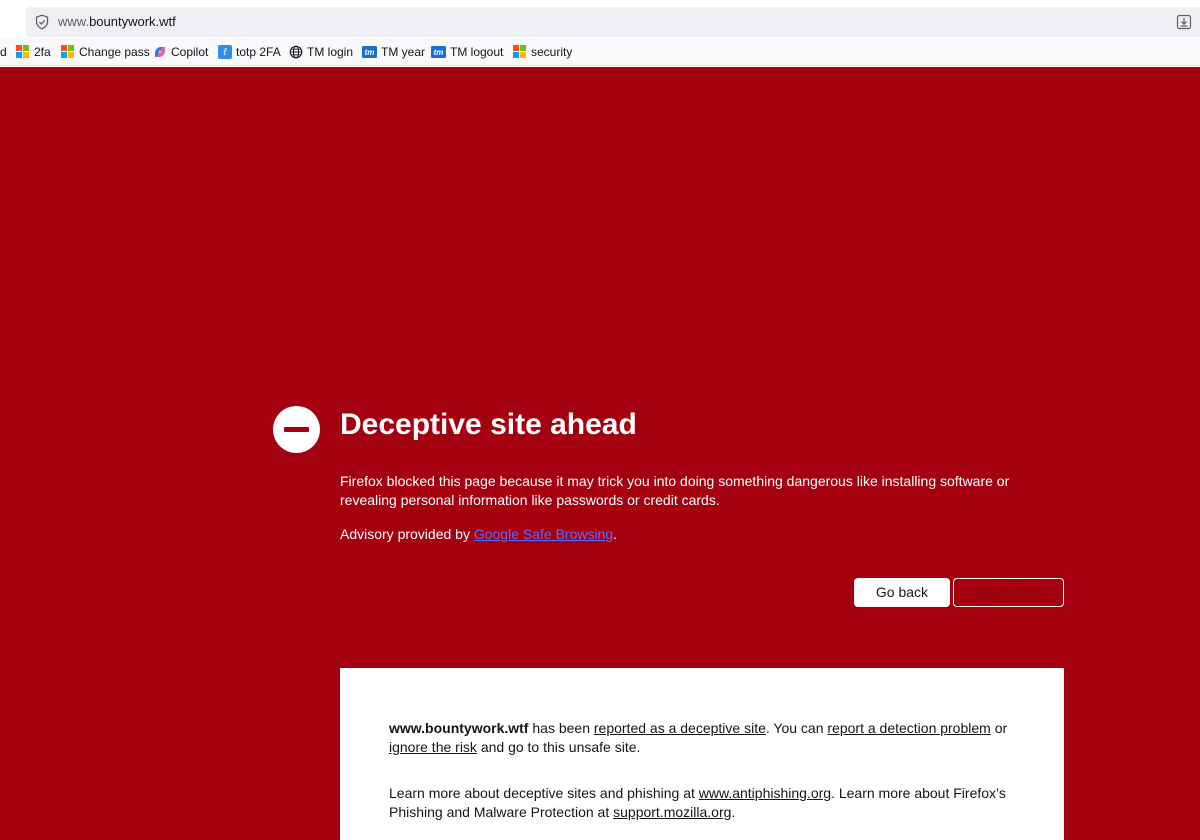 This screenshot has height=840, width=1200. I want to click on advisory-suffix: ., so click(615, 534).